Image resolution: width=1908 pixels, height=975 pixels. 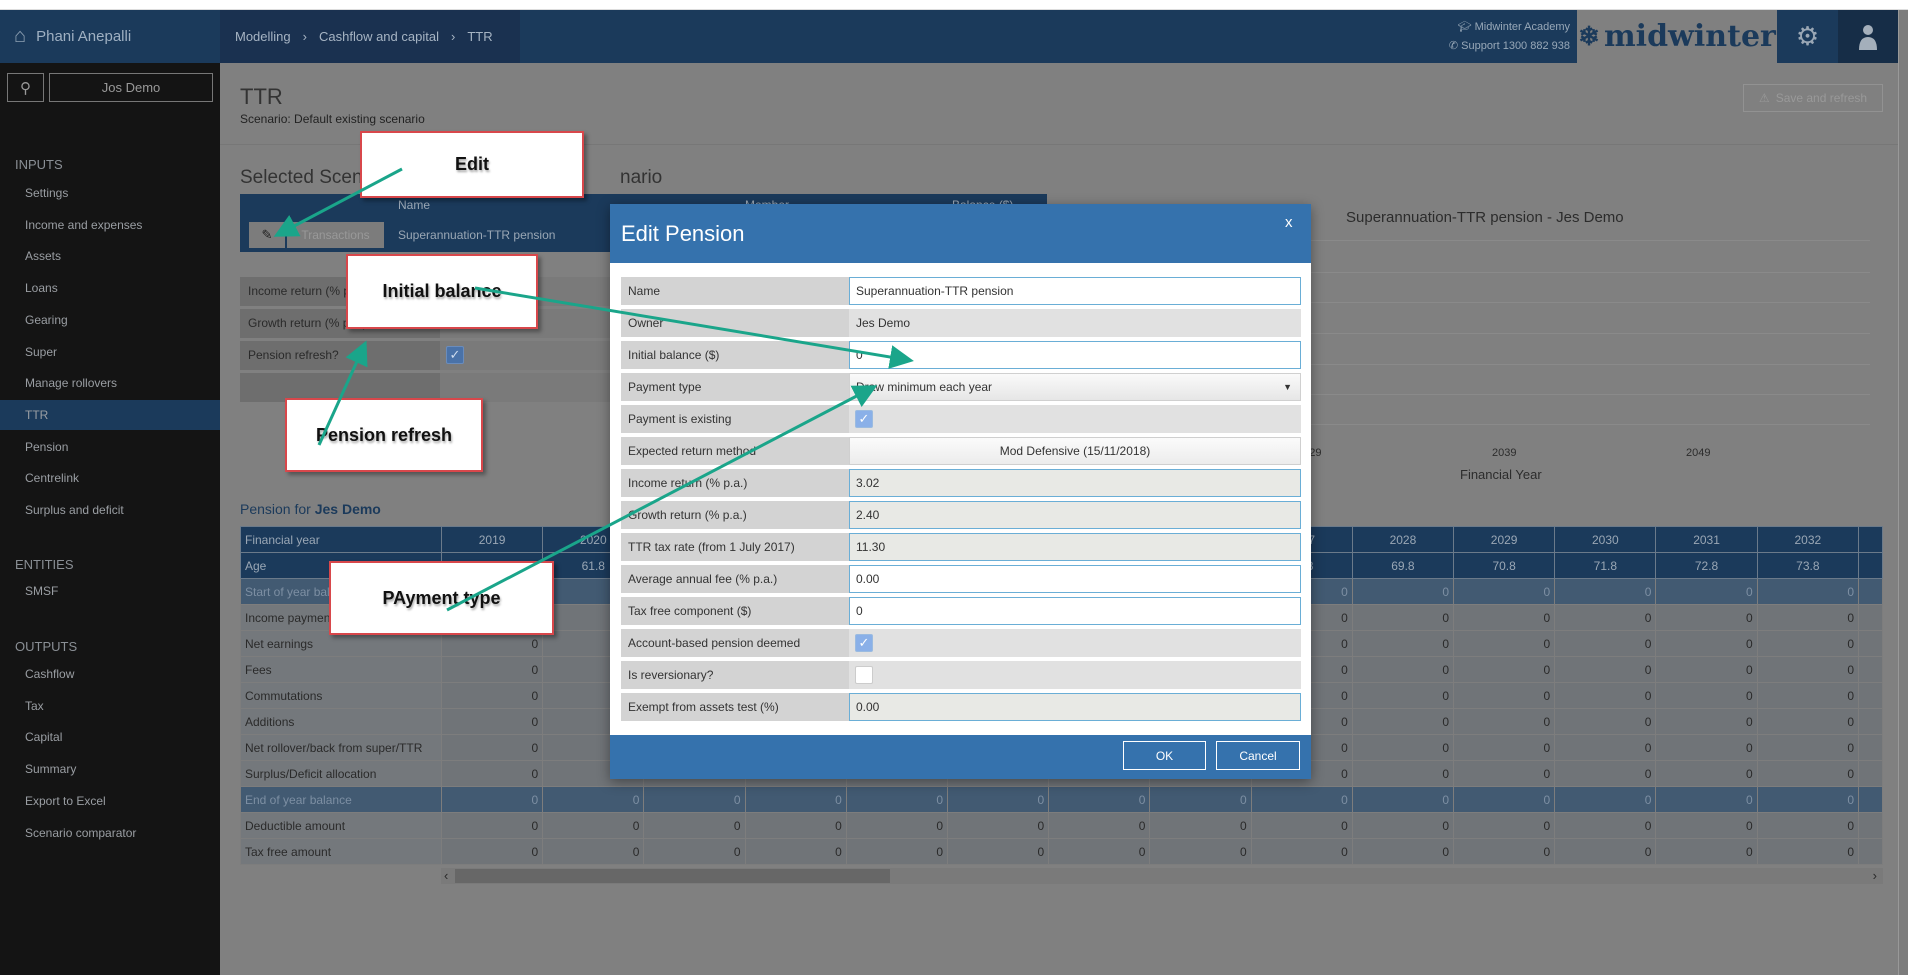 I want to click on form-row: Name Superannuation-TTR pension, so click(x=961, y=291).